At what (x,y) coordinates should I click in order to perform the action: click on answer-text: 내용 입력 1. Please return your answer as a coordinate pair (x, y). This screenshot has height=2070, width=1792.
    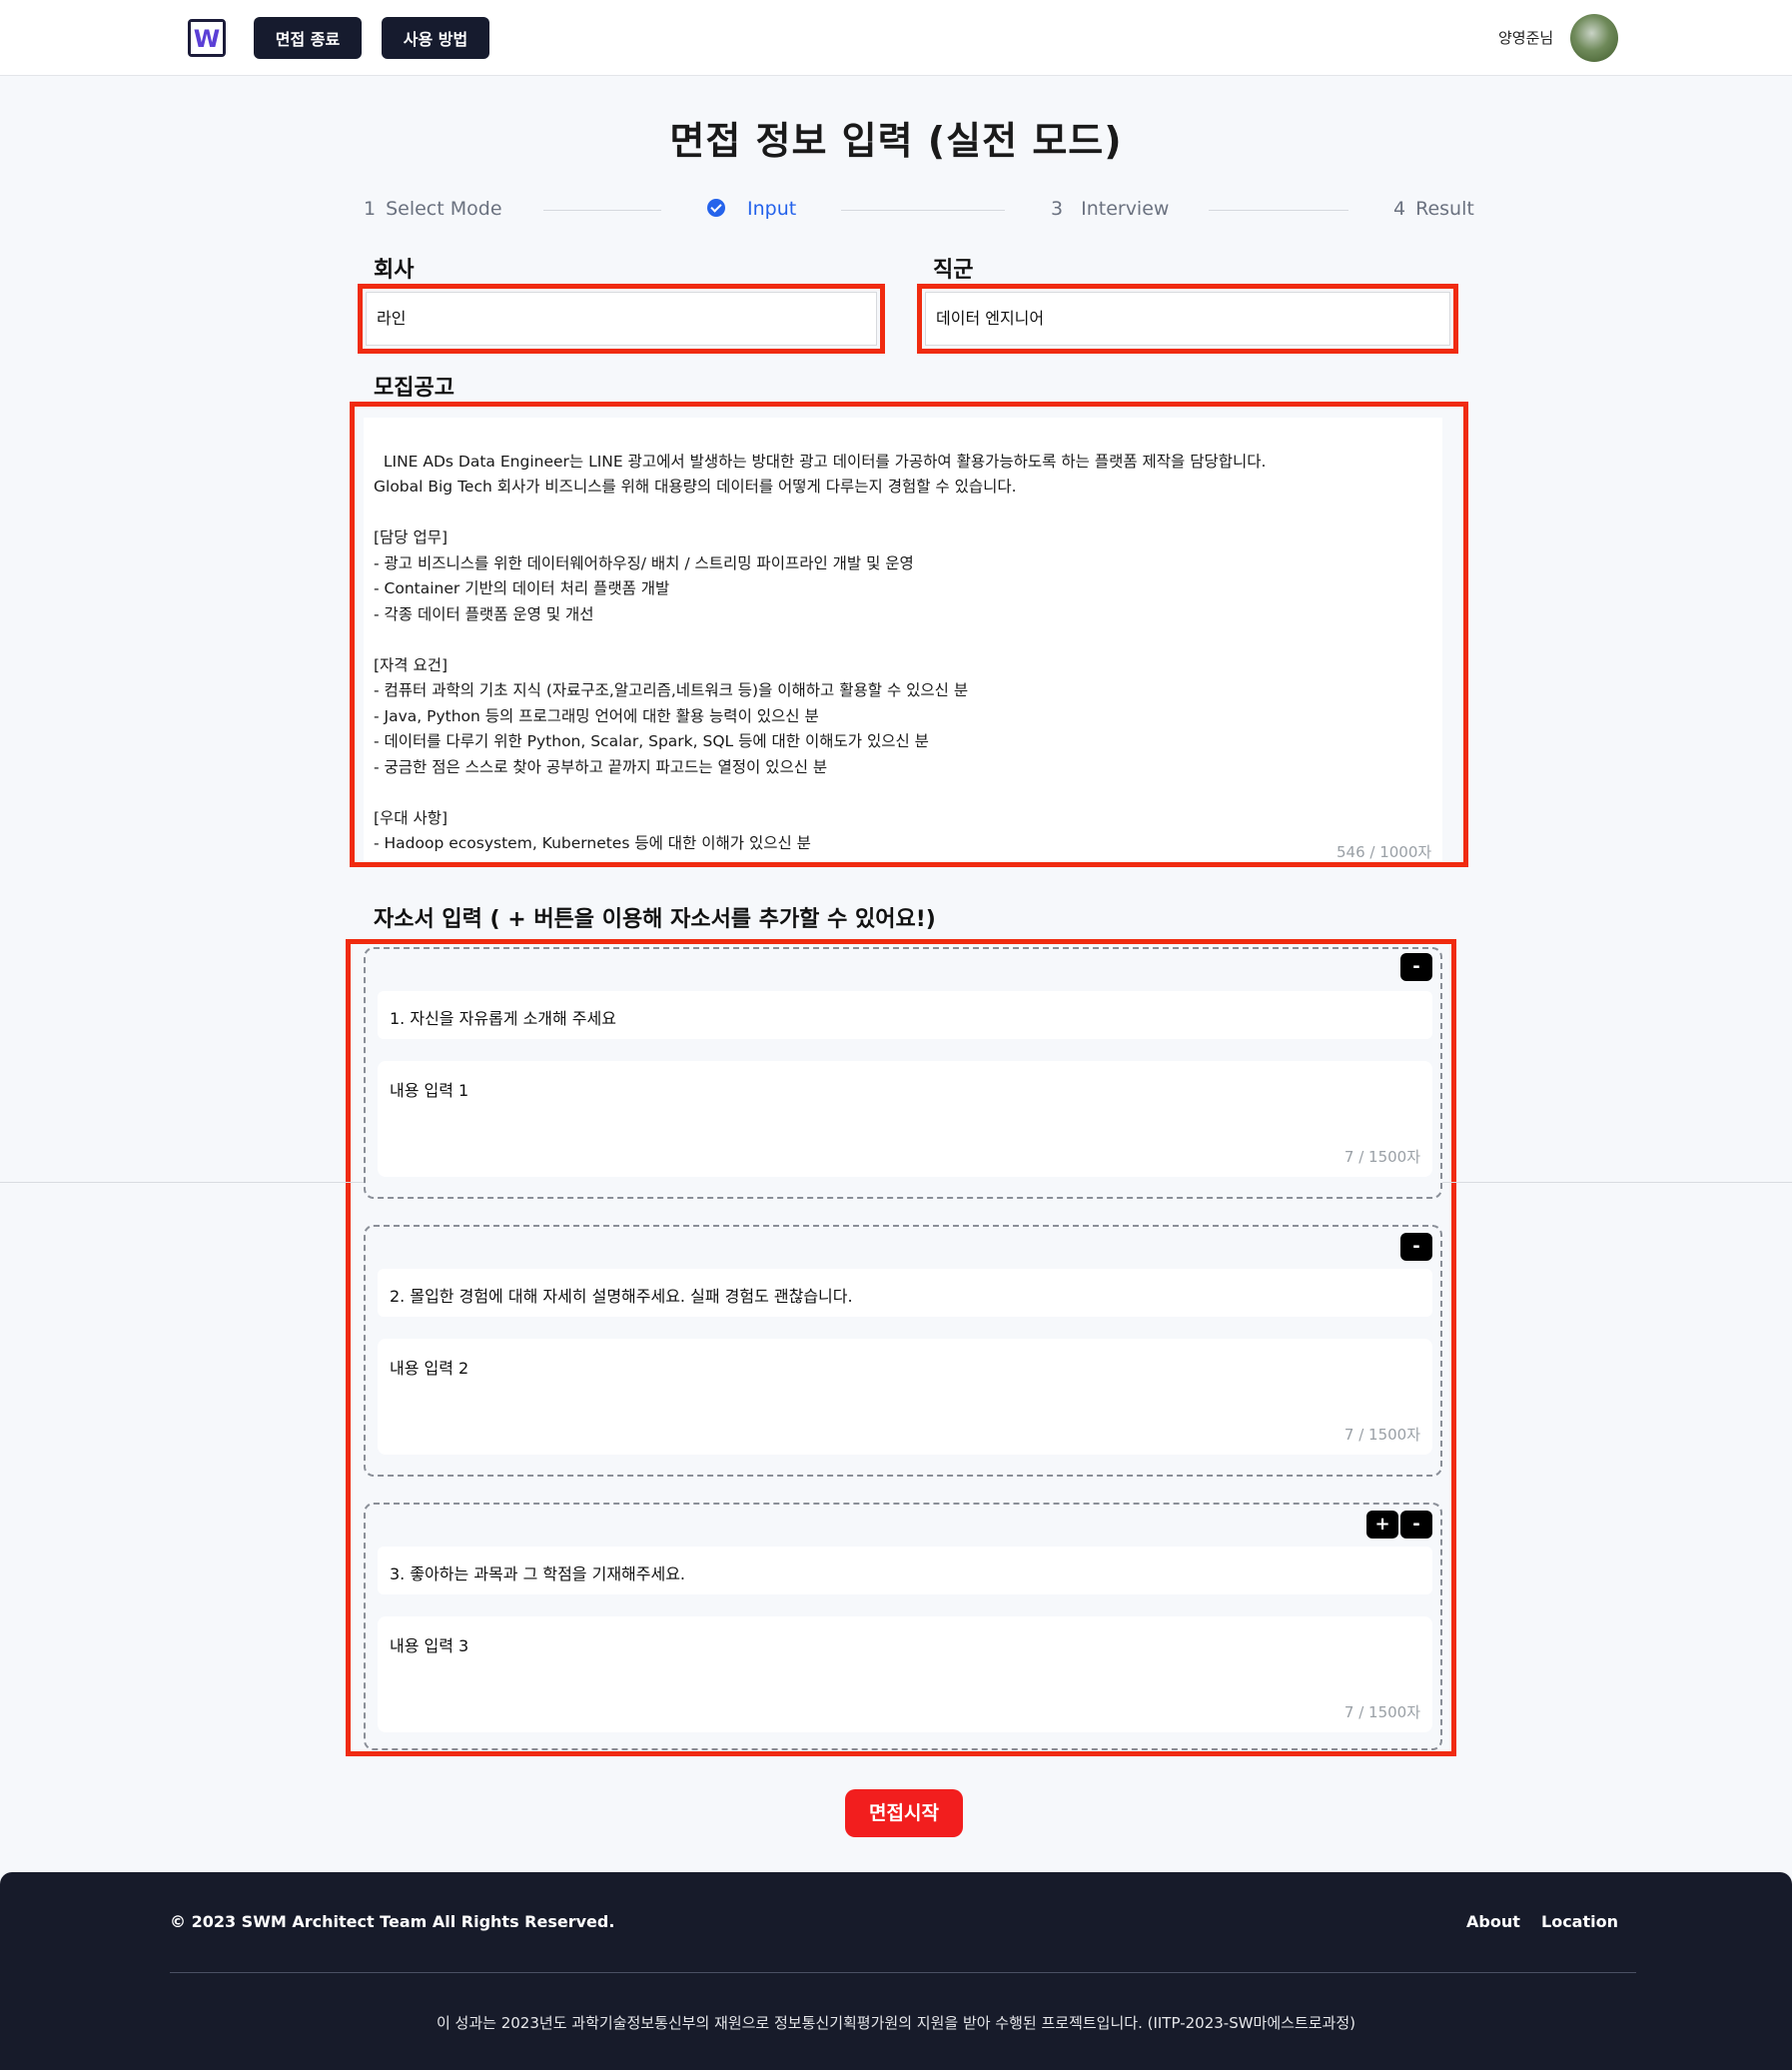
    Looking at the image, I should click on (429, 1090).